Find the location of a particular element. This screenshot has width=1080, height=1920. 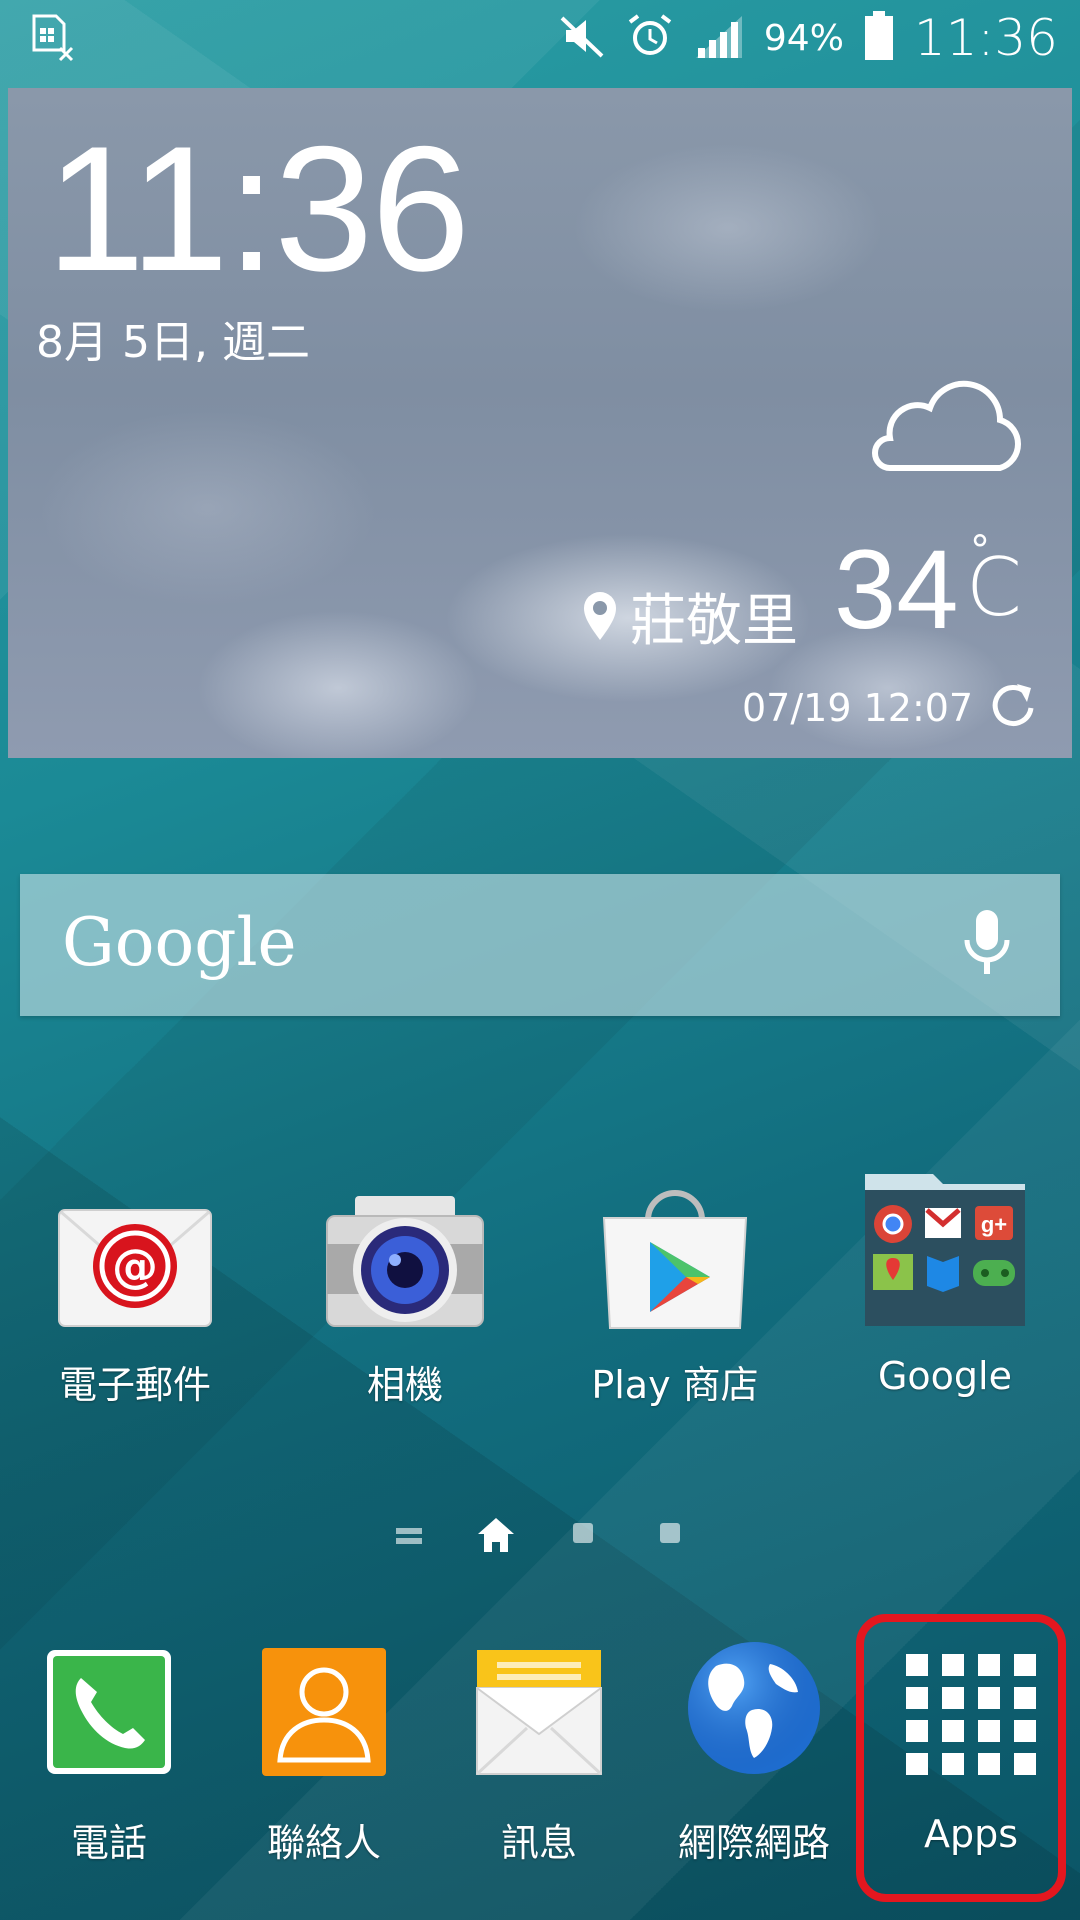

widget-clock: 11:36 is located at coordinates (258, 208).